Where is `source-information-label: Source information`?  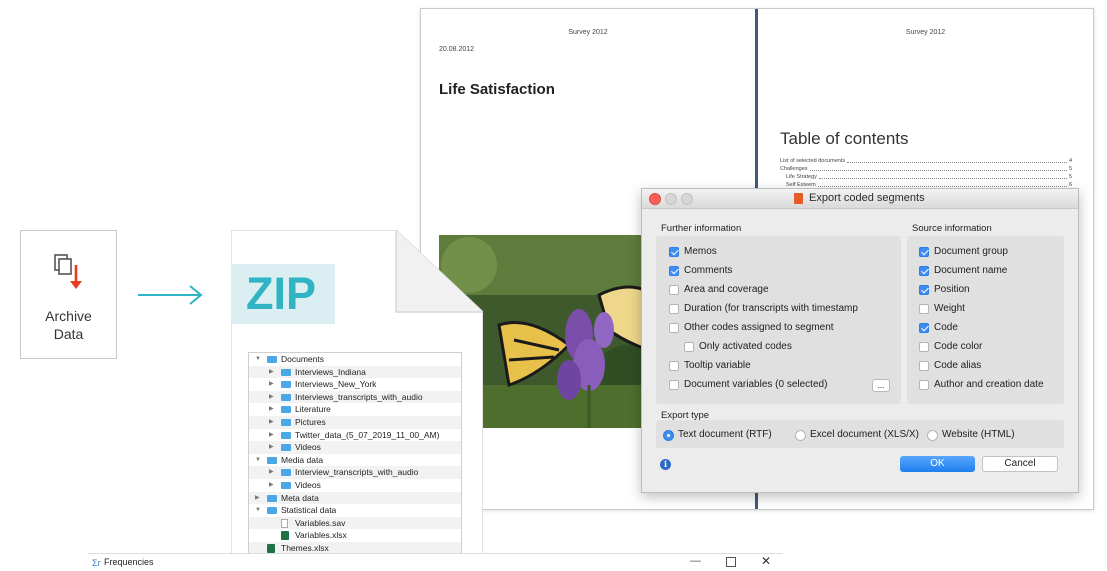 source-information-label: Source information is located at coordinates (952, 228).